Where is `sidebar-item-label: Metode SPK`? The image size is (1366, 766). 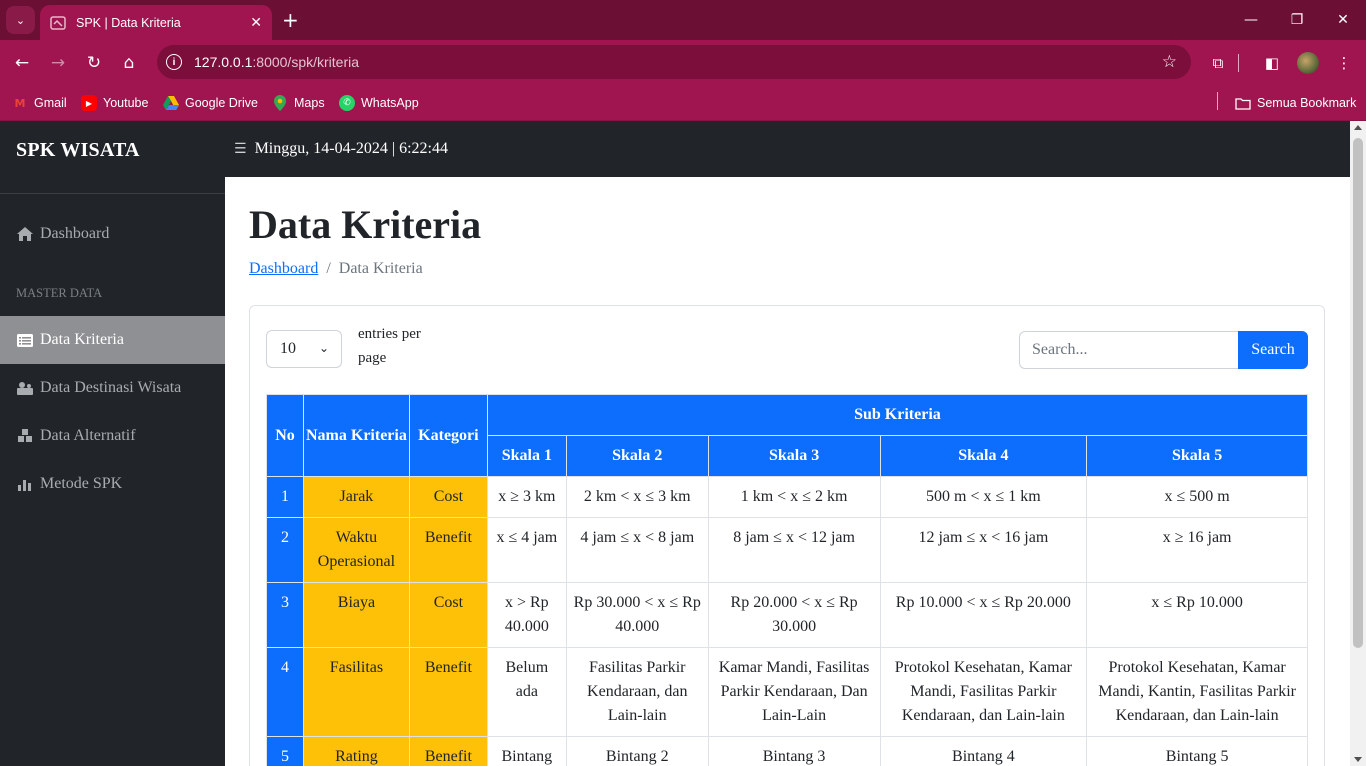 sidebar-item-label: Metode SPK is located at coordinates (81, 483).